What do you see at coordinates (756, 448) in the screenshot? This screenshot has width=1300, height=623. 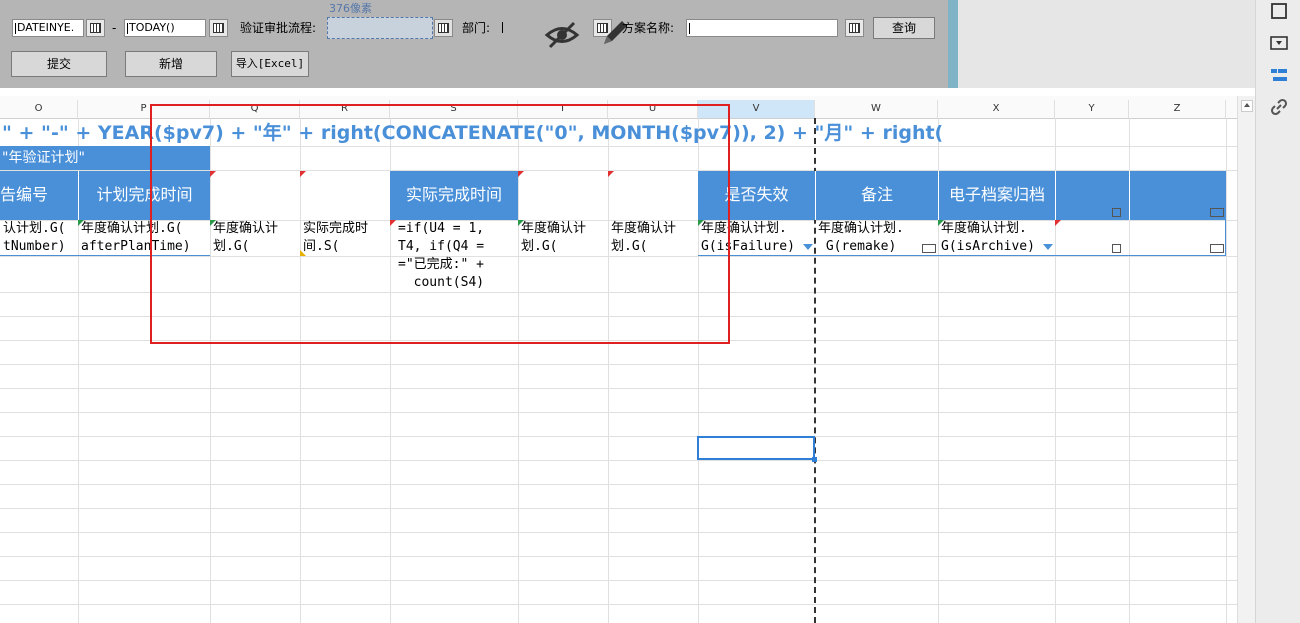 I see `selected-cell` at bounding box center [756, 448].